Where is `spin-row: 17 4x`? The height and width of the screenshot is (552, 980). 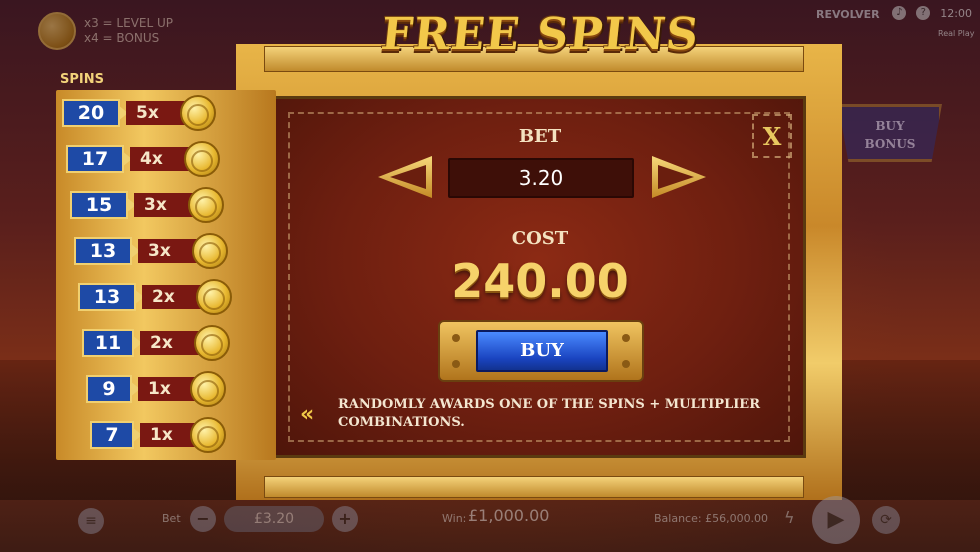 spin-row: 17 4x is located at coordinates (143, 159).